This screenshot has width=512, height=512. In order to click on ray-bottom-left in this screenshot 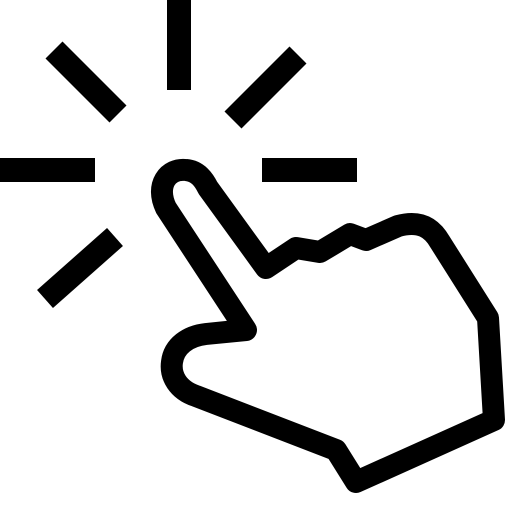, I will do `click(80, 268)`.